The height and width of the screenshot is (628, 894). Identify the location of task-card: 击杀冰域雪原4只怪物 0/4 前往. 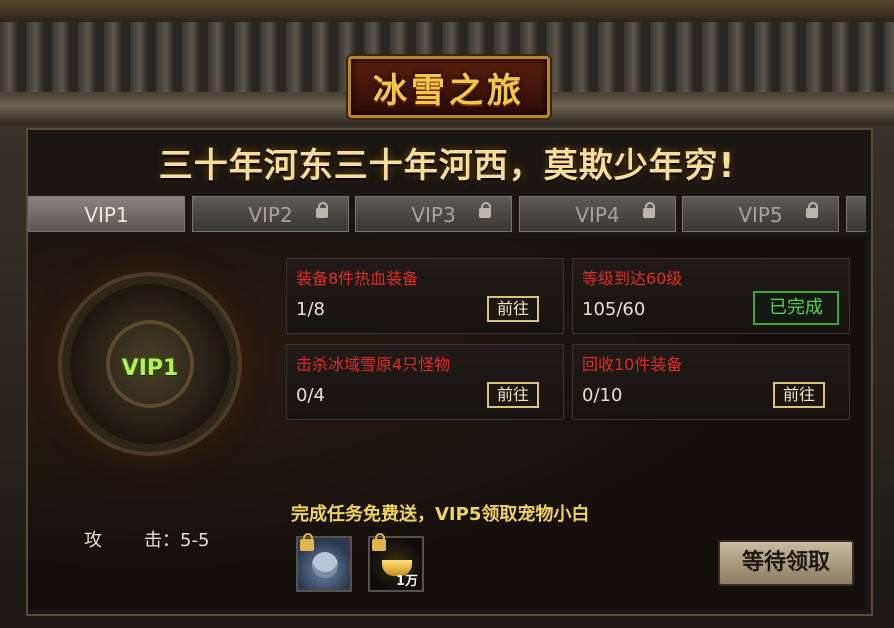
(425, 382).